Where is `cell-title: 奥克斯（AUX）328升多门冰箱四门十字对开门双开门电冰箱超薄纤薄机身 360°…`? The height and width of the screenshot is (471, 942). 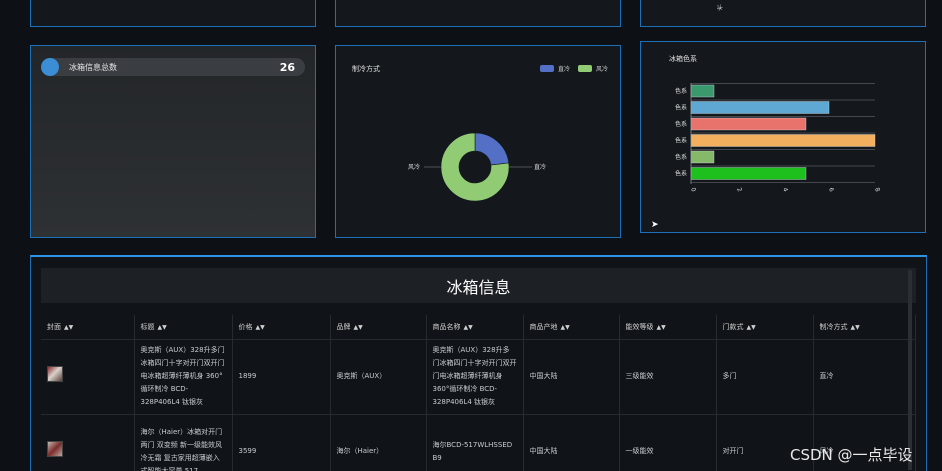
cell-title: 奥克斯（AUX）328升多门冰箱四门十字对开门双开门电冰箱超薄纤薄机身 360°… is located at coordinates (183, 377).